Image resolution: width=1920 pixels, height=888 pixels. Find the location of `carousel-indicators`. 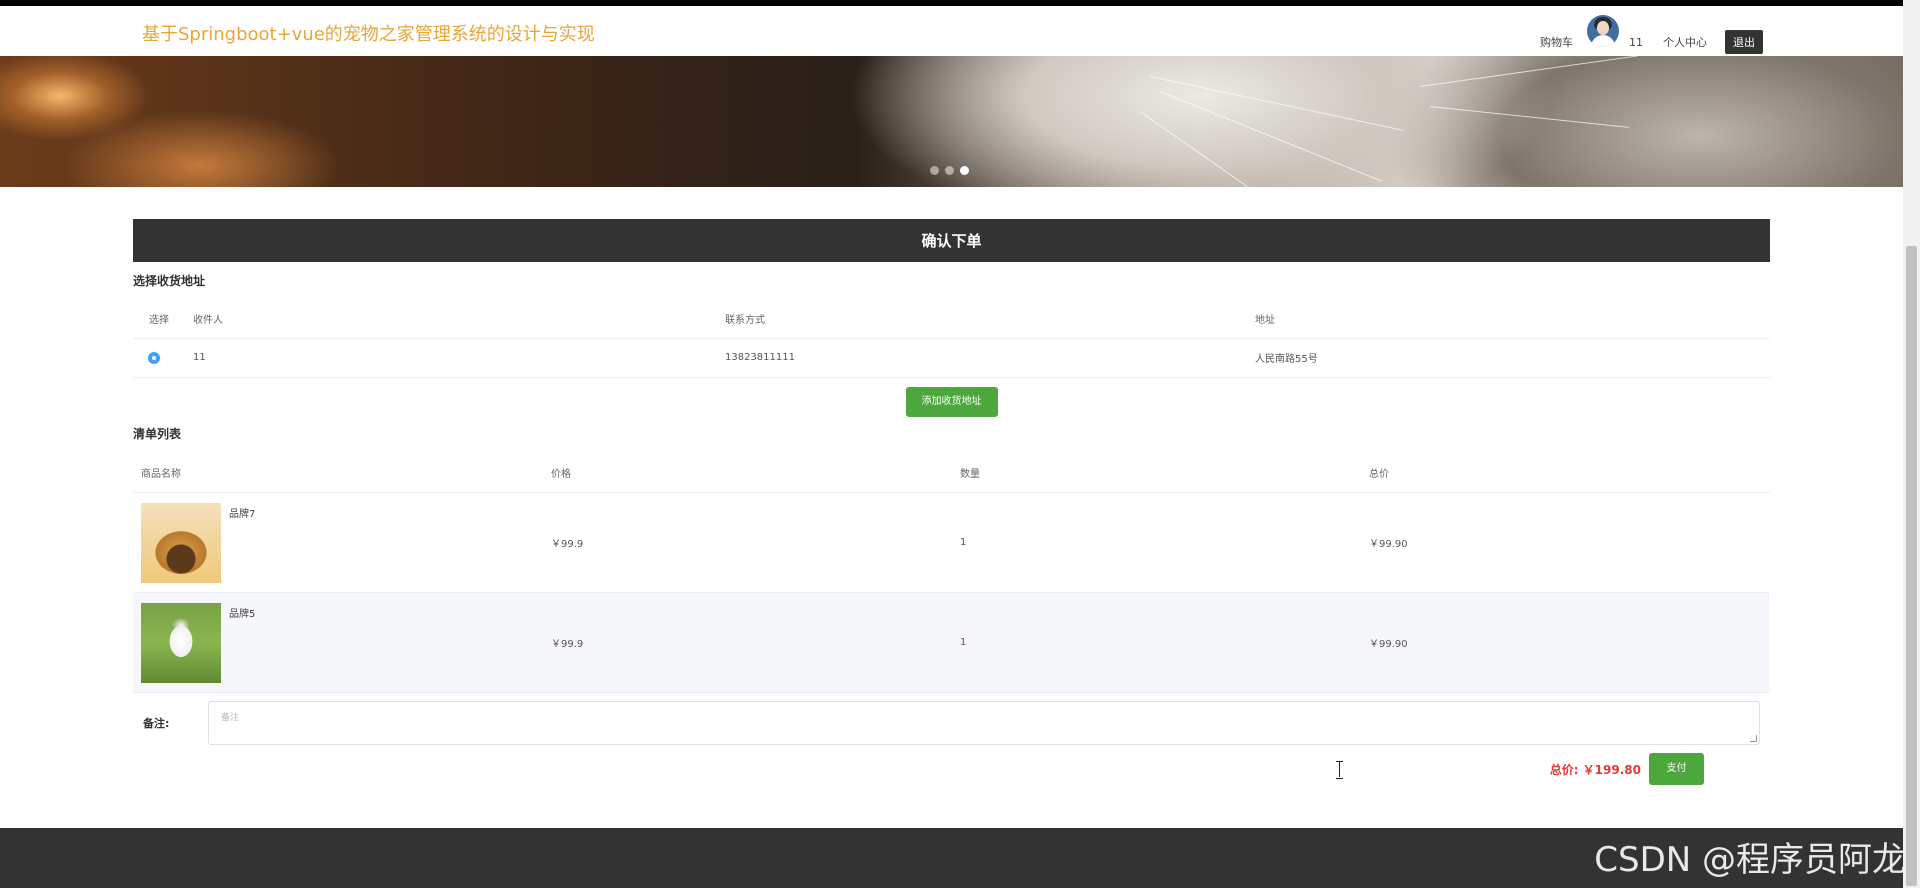

carousel-indicators is located at coordinates (949, 170).